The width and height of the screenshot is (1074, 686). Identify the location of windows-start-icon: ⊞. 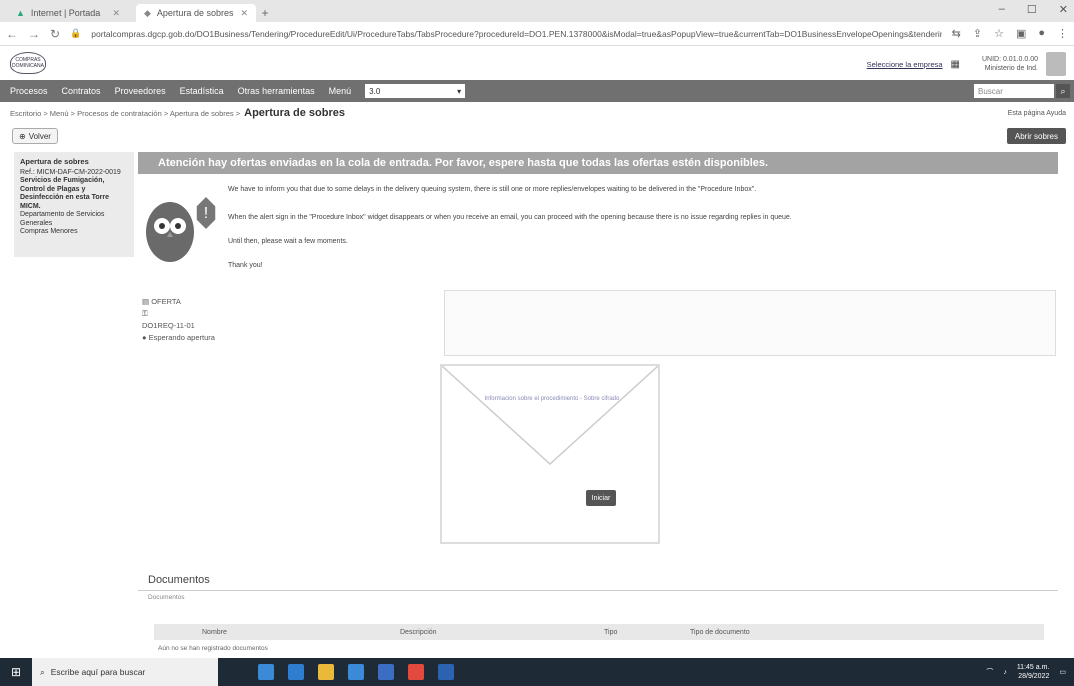
(16, 672).